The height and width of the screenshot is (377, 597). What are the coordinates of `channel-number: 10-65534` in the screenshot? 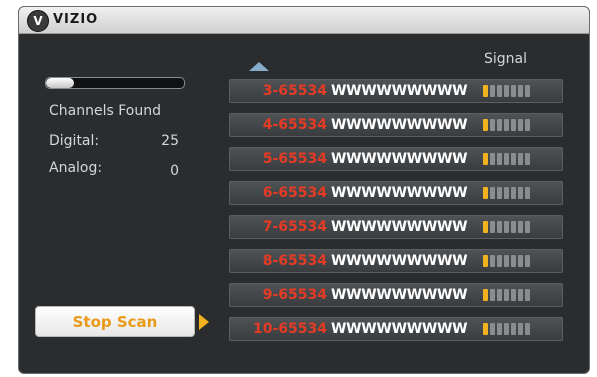 It's located at (290, 329).